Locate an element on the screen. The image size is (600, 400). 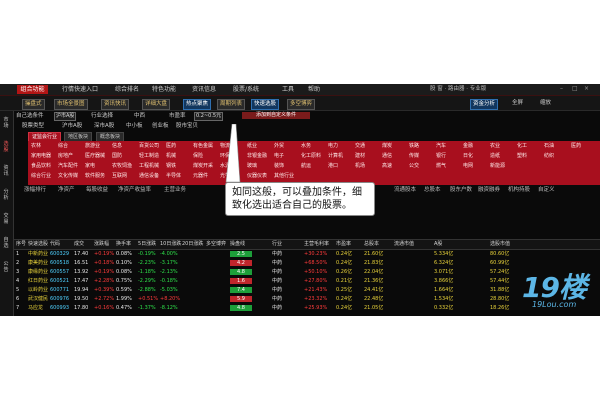
column-header: 涨跌幅 is located at coordinates (101, 244).